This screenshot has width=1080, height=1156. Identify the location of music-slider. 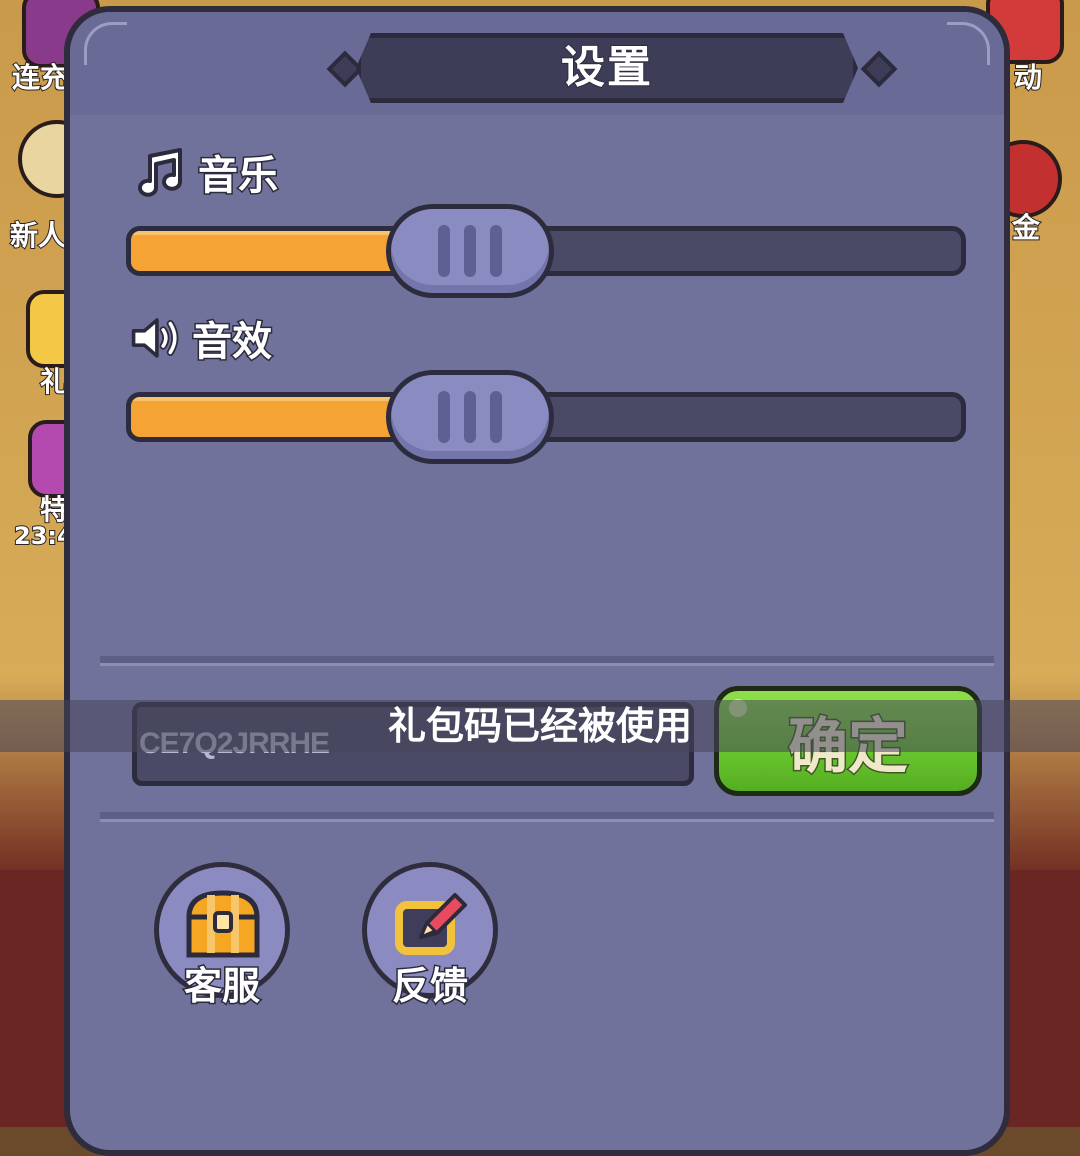
(546, 251).